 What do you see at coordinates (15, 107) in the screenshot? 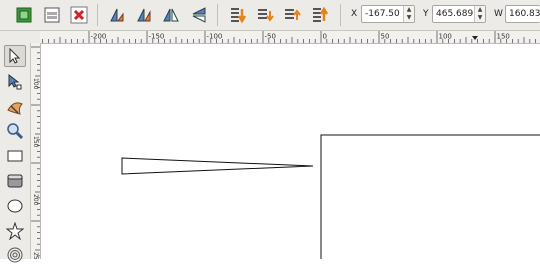
I see `tweak-tool-icon` at bounding box center [15, 107].